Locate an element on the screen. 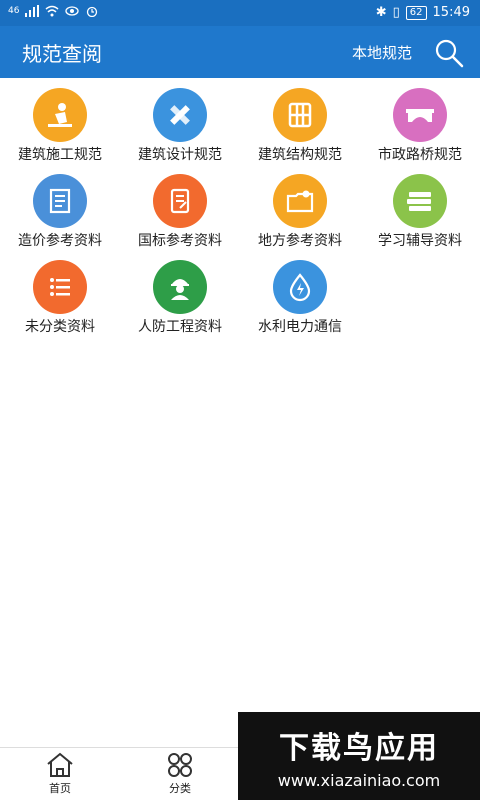 The width and height of the screenshot is (480, 800). worker-icon is located at coordinates (60, 115).